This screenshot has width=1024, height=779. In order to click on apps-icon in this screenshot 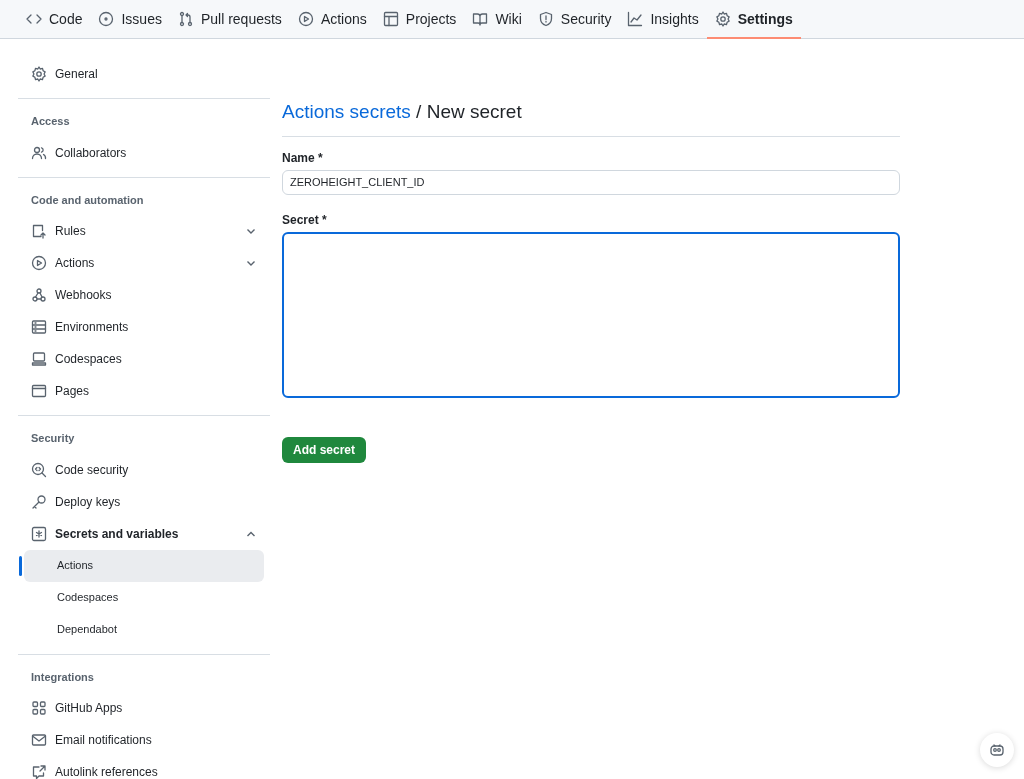, I will do `click(39, 708)`.